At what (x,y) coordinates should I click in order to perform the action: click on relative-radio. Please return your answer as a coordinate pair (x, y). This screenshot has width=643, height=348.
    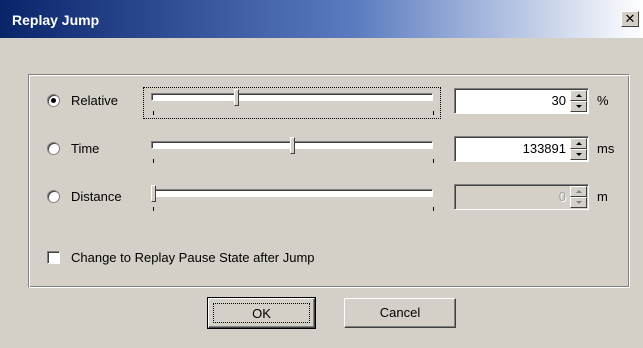
    Looking at the image, I should click on (53, 100).